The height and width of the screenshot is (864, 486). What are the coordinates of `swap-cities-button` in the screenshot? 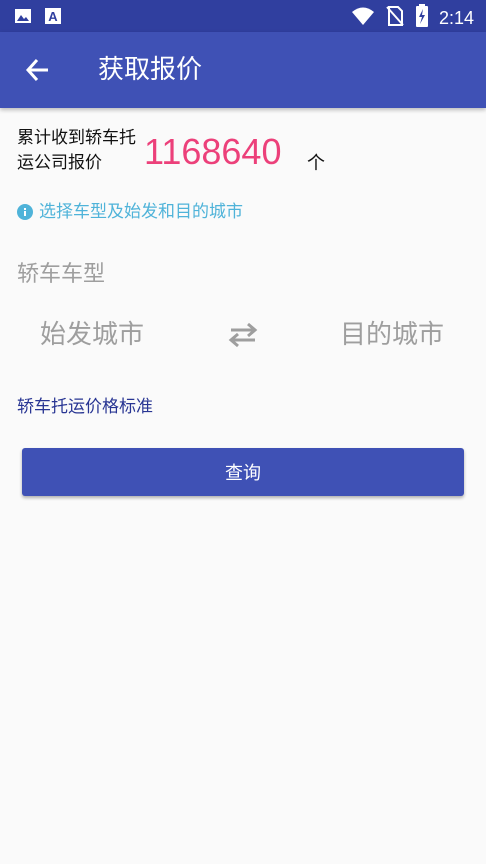 It's located at (243, 335).